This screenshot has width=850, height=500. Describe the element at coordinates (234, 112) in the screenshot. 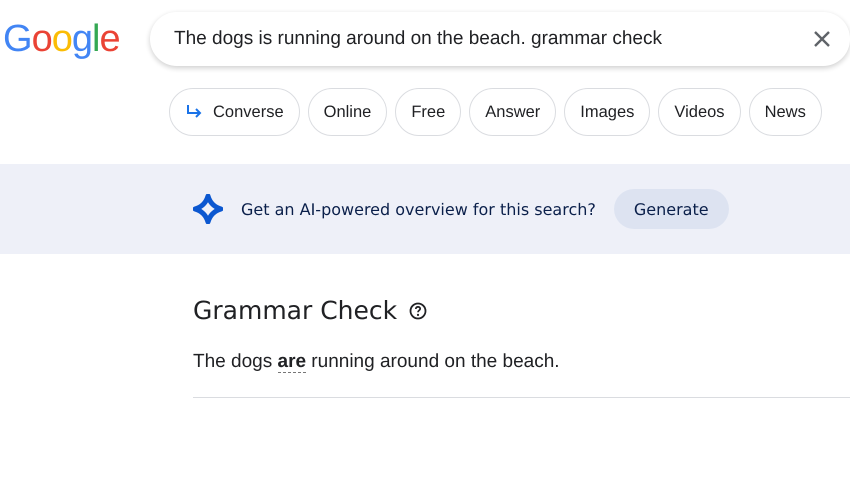

I see `filter-chip: Converse` at that location.